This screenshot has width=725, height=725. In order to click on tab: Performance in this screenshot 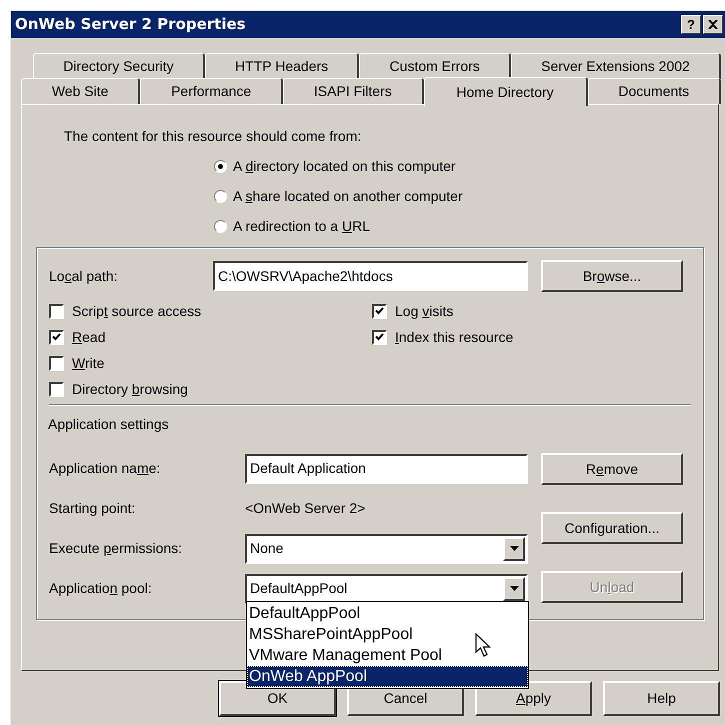, I will do `click(212, 91)`.